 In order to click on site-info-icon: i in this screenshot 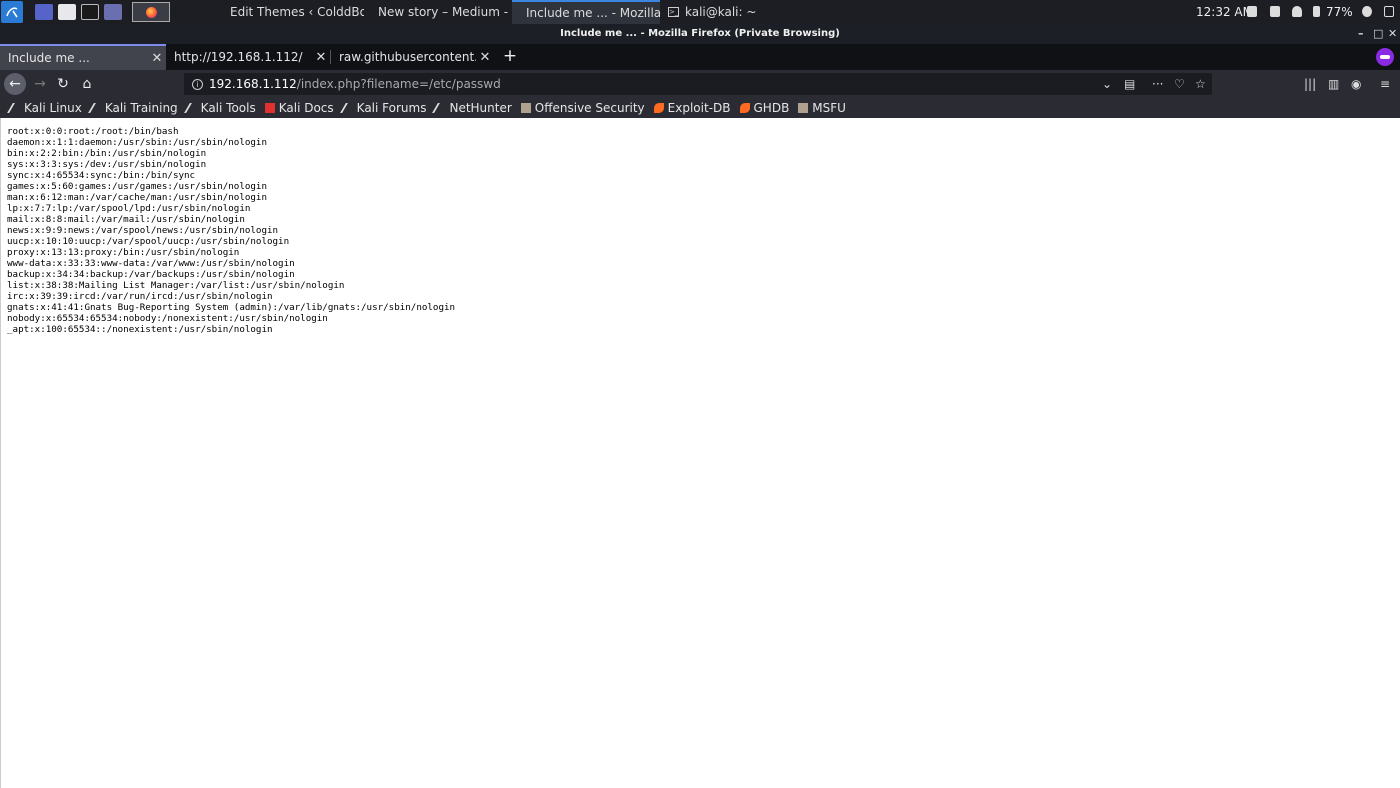, I will do `click(197, 84)`.